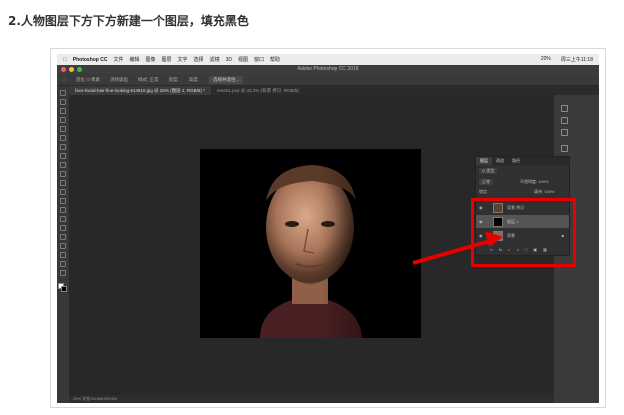  I want to click on menu-window: 窗口, so click(259, 59).